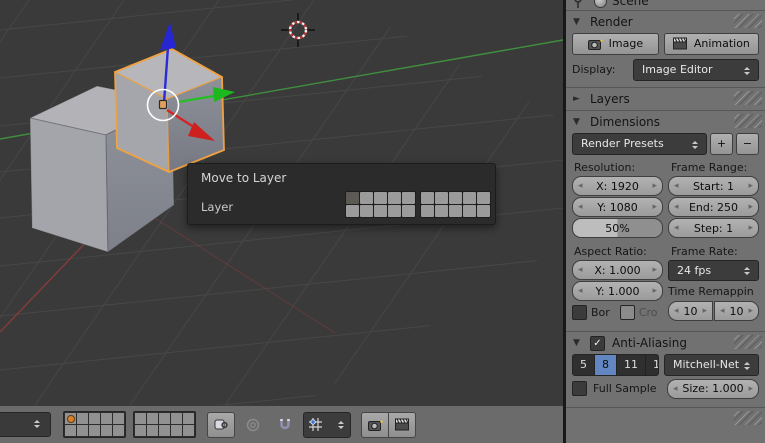  I want to click on field-value: Step: 1, so click(713, 228).